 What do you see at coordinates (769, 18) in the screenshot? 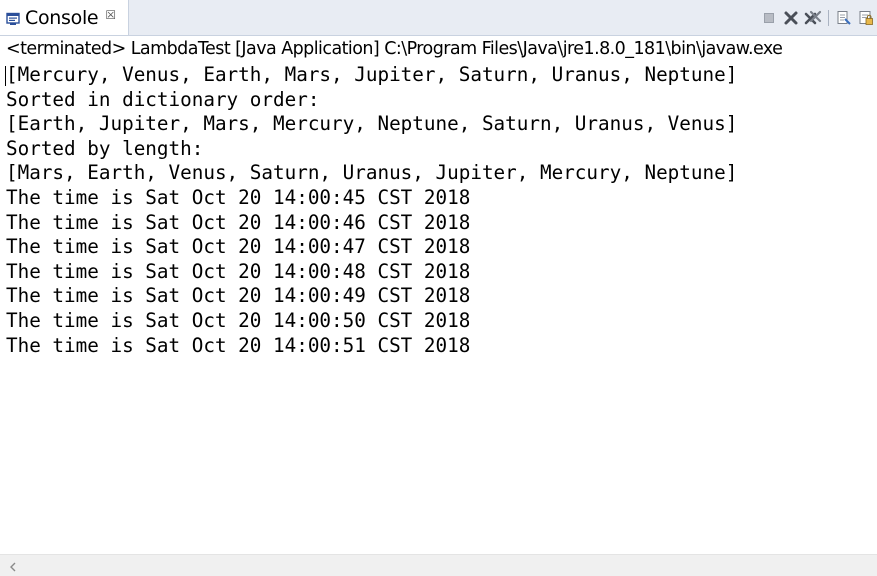
I see `terminate-icon` at bounding box center [769, 18].